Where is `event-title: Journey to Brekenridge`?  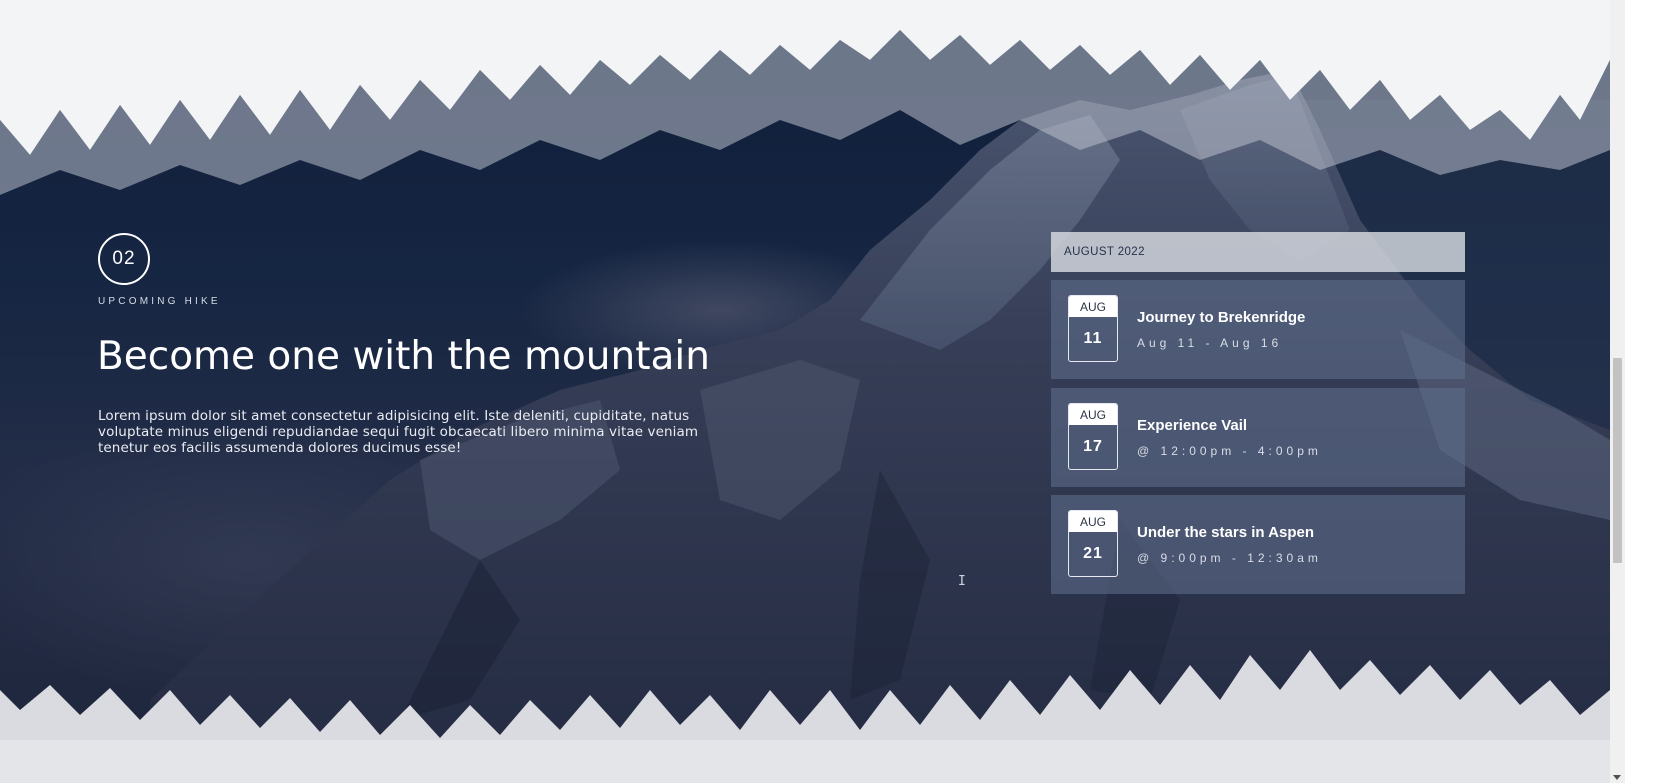 event-title: Journey to Brekenridge is located at coordinates (1221, 317).